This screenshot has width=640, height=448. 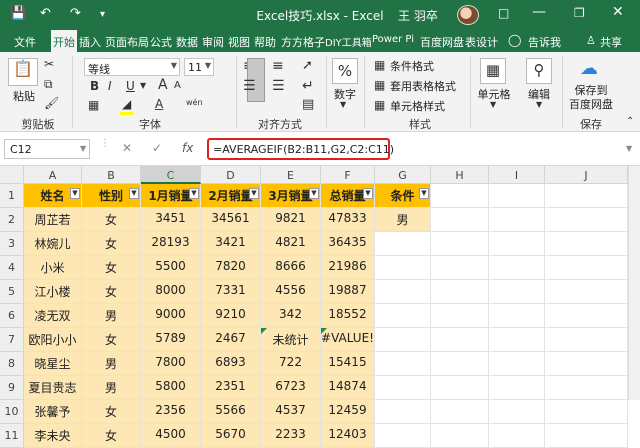 What do you see at coordinates (249, 86) in the screenshot?
I see `align-left-icon: ☰` at bounding box center [249, 86].